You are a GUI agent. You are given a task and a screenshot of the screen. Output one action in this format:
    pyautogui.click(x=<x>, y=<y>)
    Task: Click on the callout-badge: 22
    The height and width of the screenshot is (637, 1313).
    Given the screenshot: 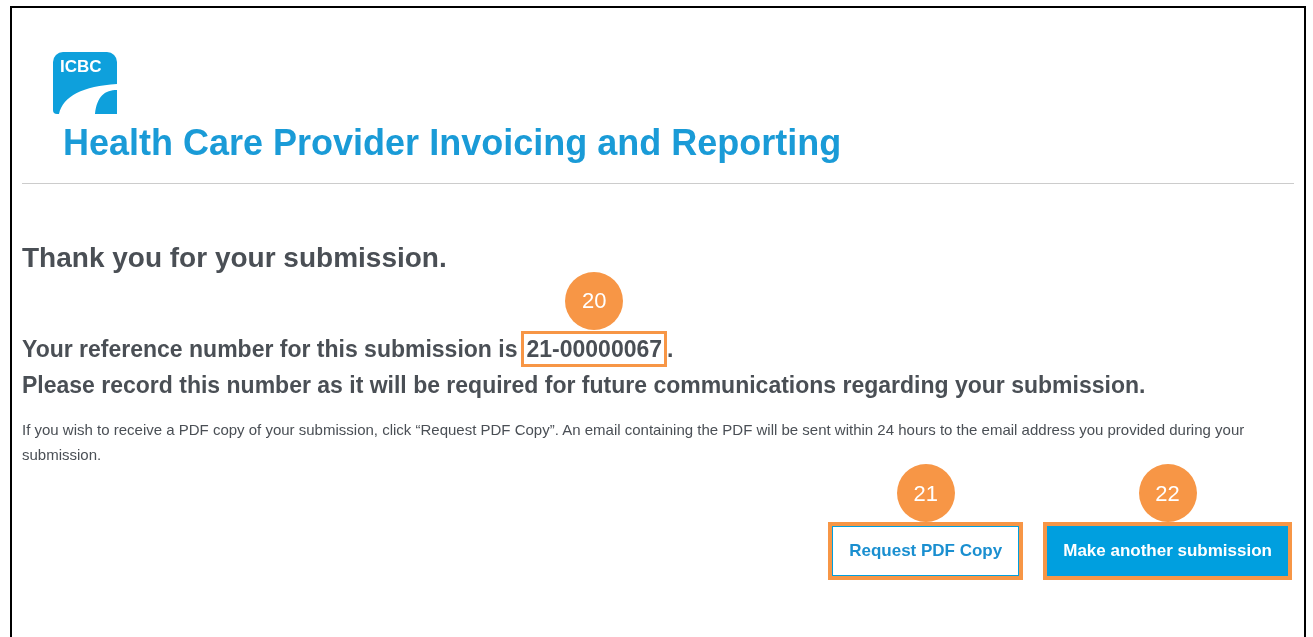 What is the action you would take?
    pyautogui.click(x=1167, y=493)
    